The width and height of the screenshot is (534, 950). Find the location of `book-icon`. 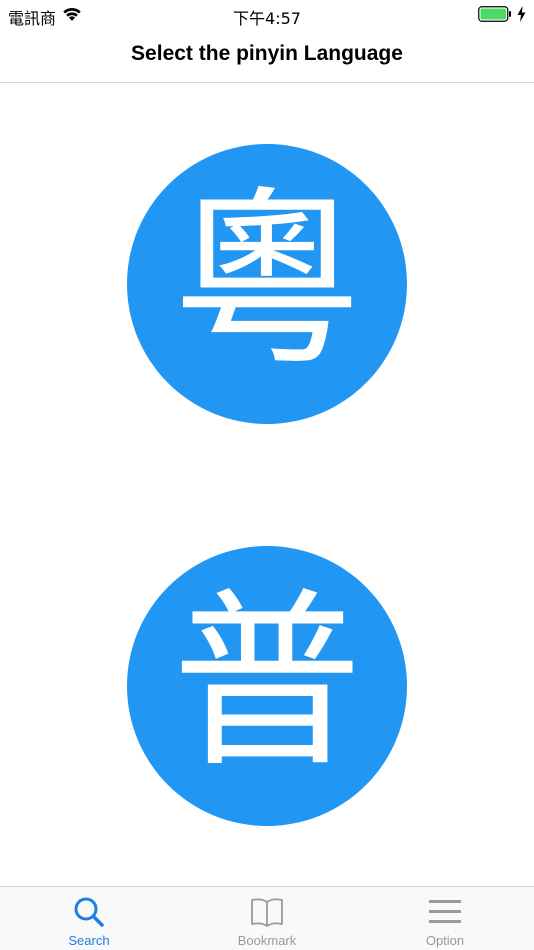

book-icon is located at coordinates (267, 912).